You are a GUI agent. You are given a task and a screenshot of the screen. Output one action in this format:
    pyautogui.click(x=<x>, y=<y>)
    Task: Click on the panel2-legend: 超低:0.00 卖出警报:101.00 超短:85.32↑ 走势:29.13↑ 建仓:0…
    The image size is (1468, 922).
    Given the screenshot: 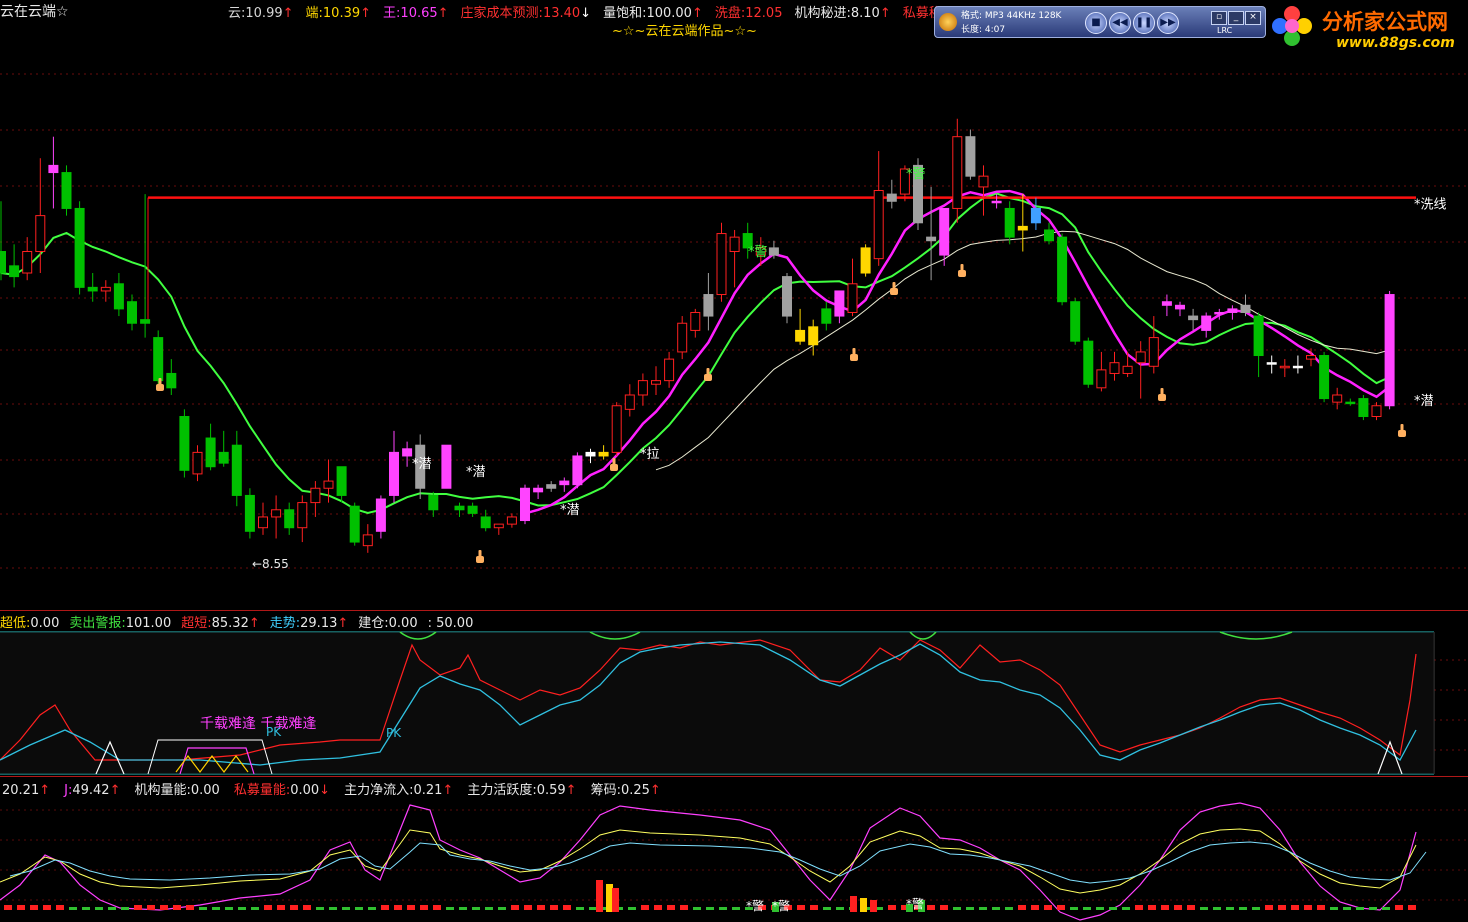 What is the action you would take?
    pyautogui.click(x=241, y=621)
    